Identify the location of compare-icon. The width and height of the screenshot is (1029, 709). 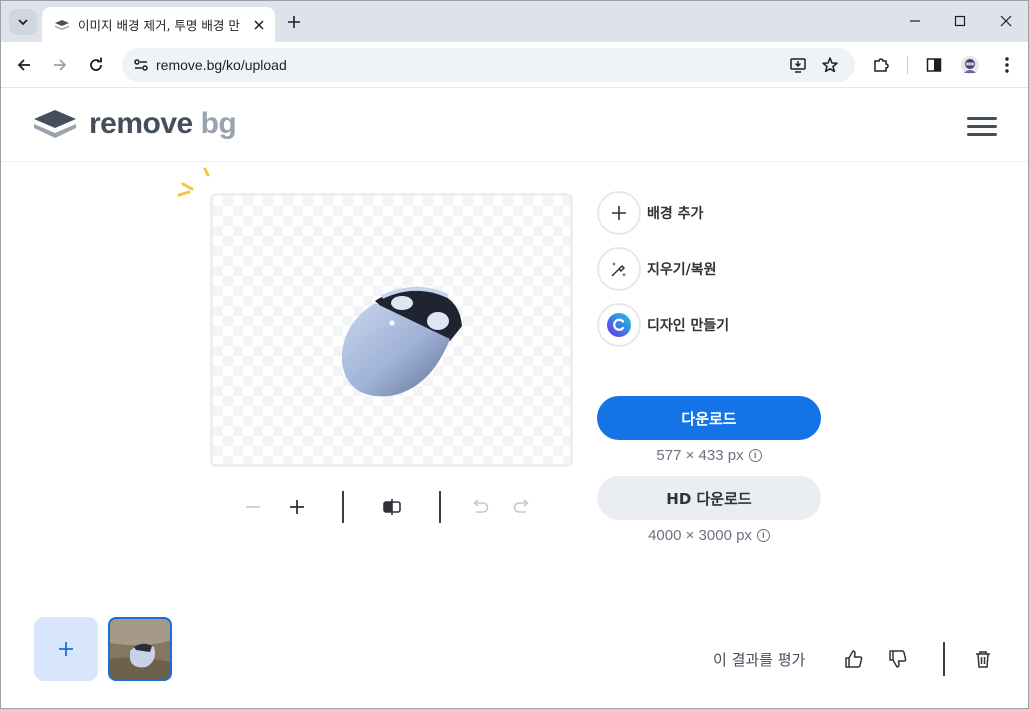
(392, 507).